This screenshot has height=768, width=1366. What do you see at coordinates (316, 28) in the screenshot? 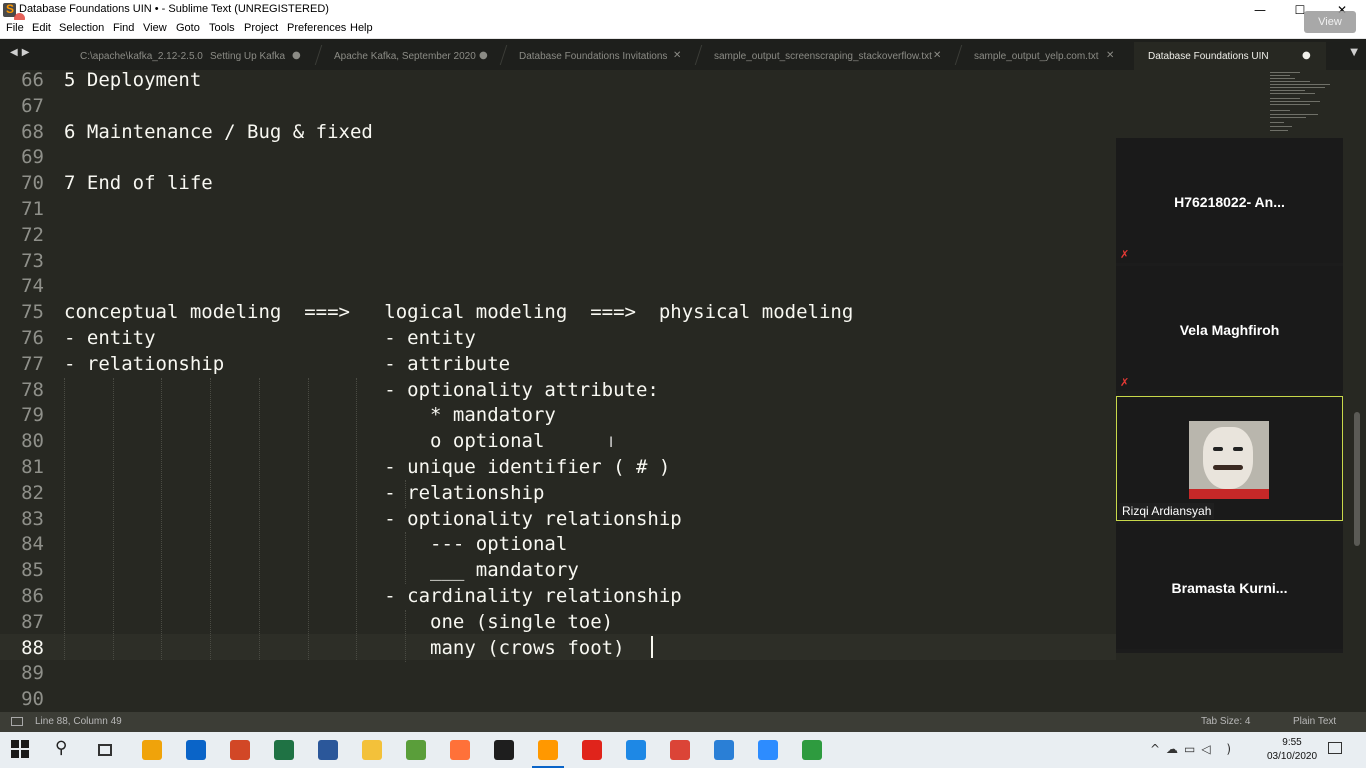
I see `menu-preferences: Preferences` at bounding box center [316, 28].